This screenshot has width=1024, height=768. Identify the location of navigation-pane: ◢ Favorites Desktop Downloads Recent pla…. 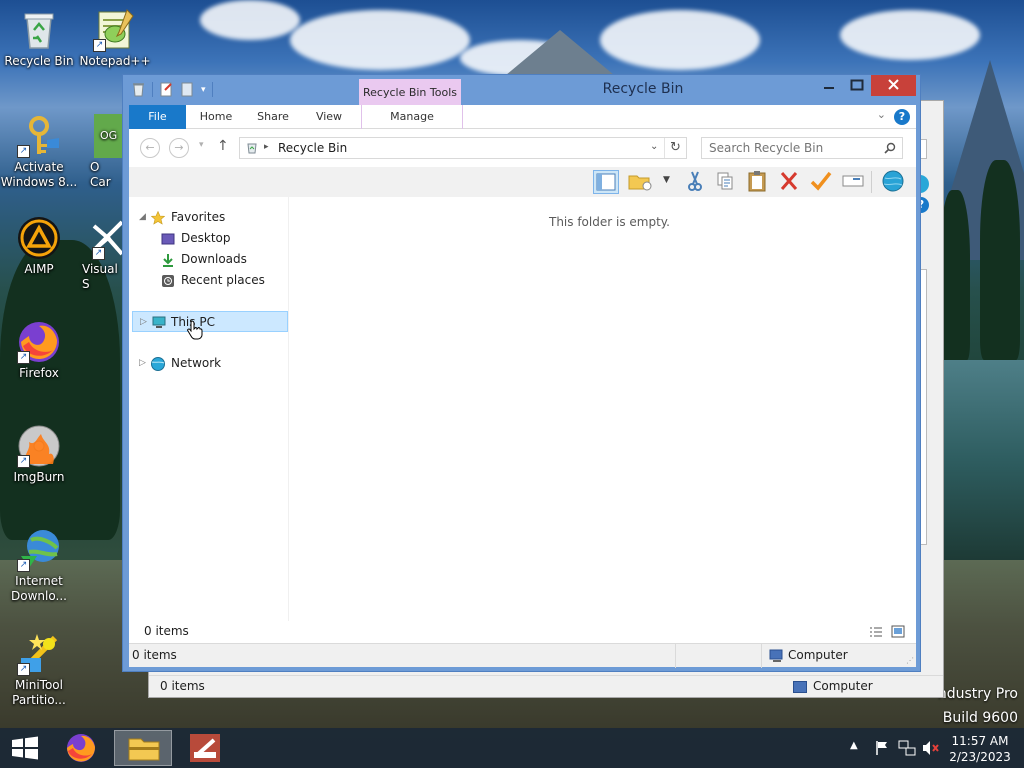
(209, 420).